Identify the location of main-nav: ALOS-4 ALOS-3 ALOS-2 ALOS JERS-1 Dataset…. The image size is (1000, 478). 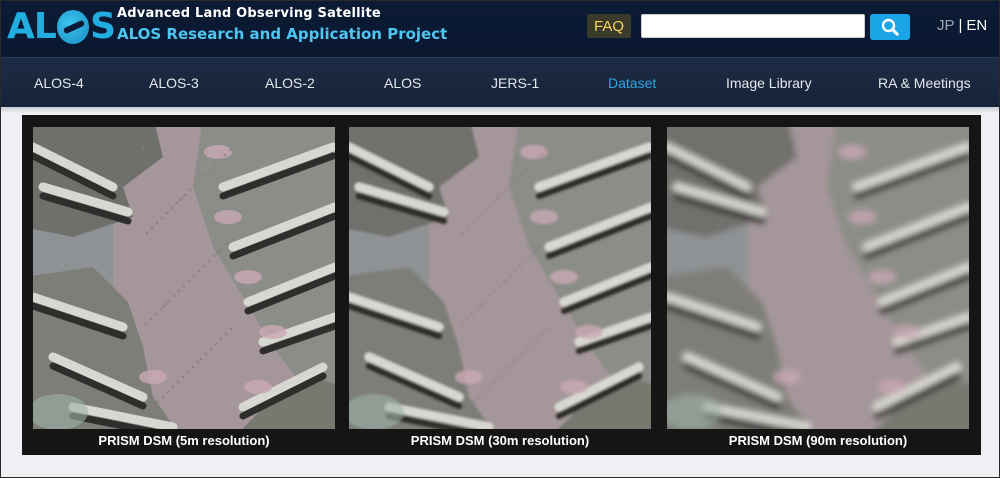
(500, 82).